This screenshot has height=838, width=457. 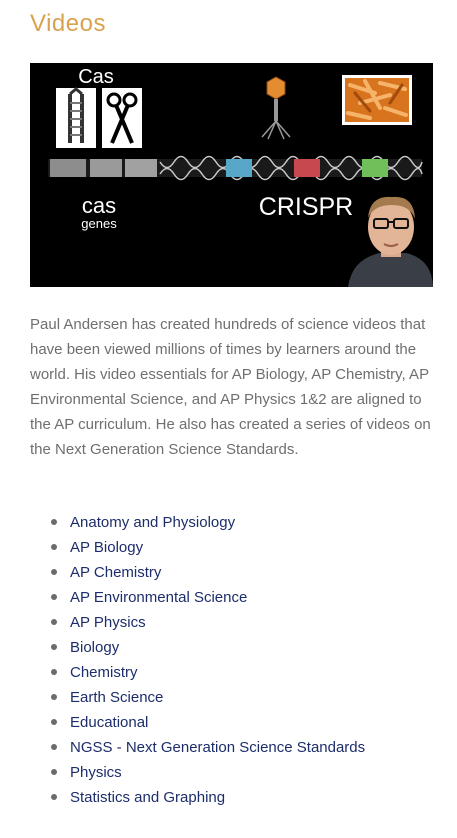 I want to click on link-ap-biology: AP Biology, so click(x=106, y=547).